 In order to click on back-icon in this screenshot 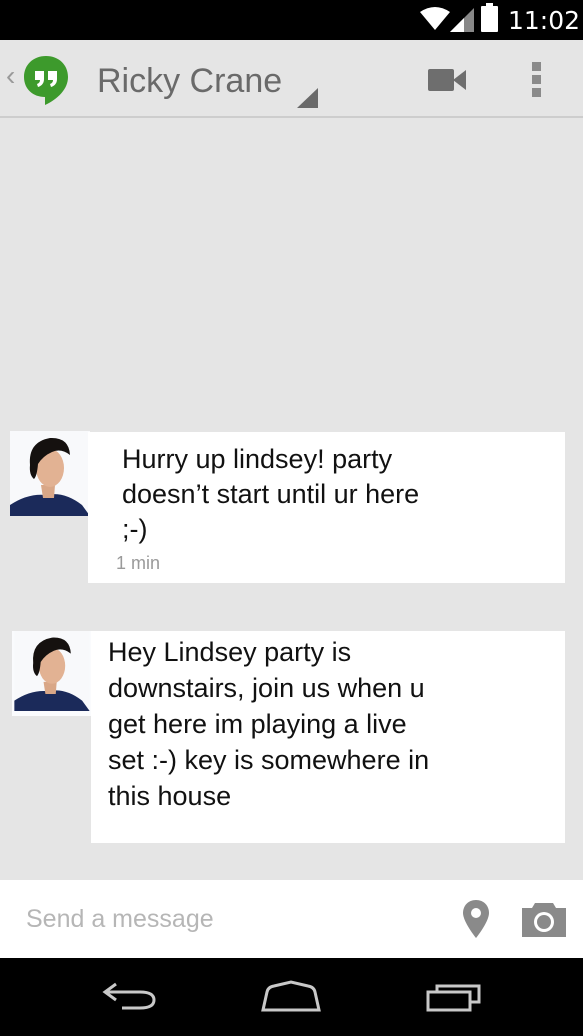, I will do `click(129, 996)`.